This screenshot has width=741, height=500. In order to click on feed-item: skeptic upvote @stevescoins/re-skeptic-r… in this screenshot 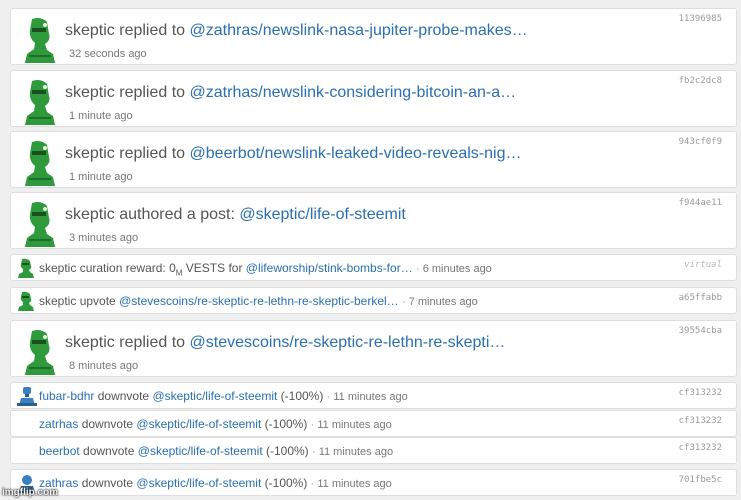, I will do `click(373, 300)`.